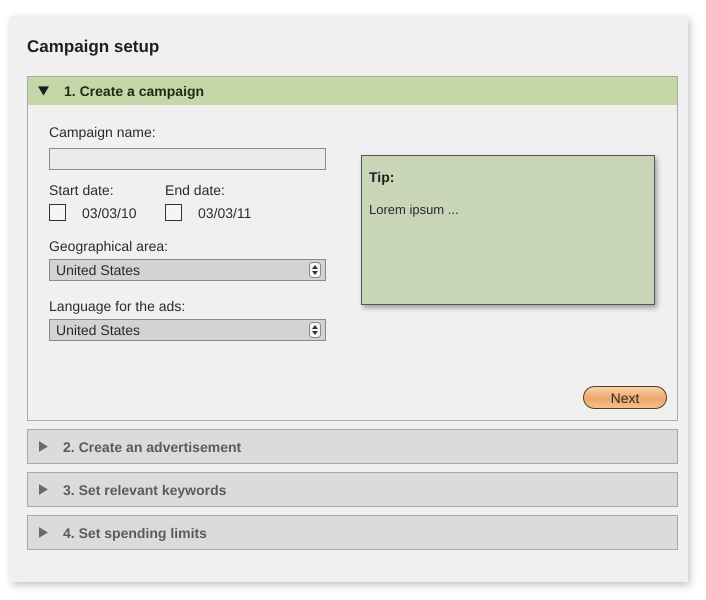  Describe the element at coordinates (187, 159) in the screenshot. I see `text-input-field` at that location.